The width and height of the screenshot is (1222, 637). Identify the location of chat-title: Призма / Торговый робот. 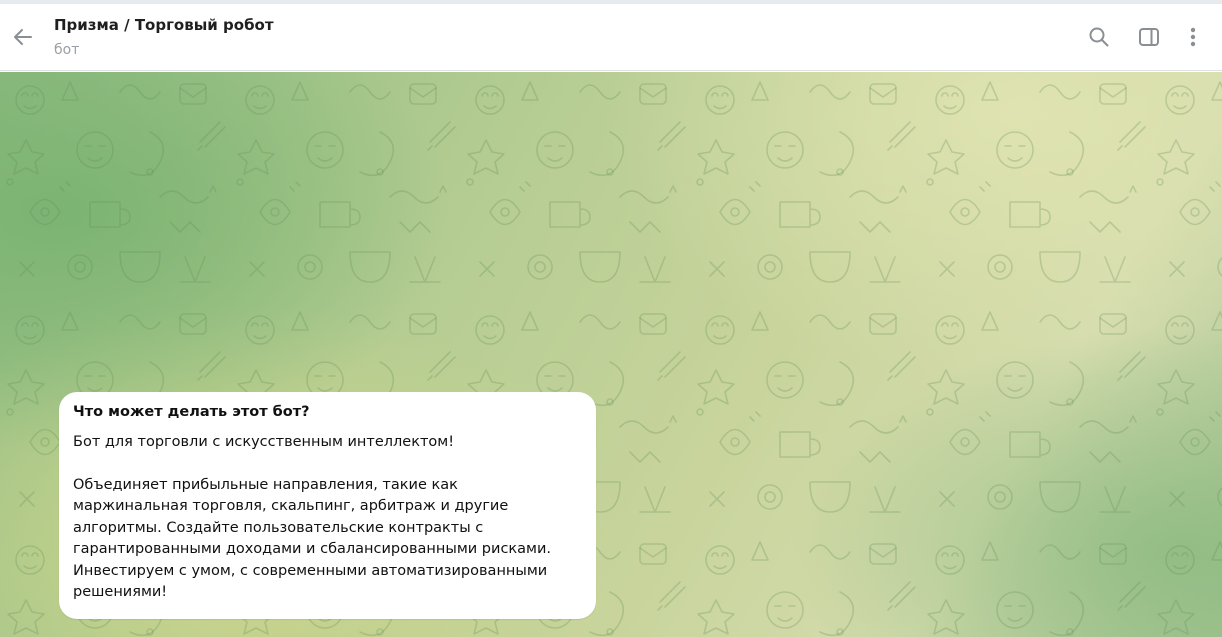
(164, 25).